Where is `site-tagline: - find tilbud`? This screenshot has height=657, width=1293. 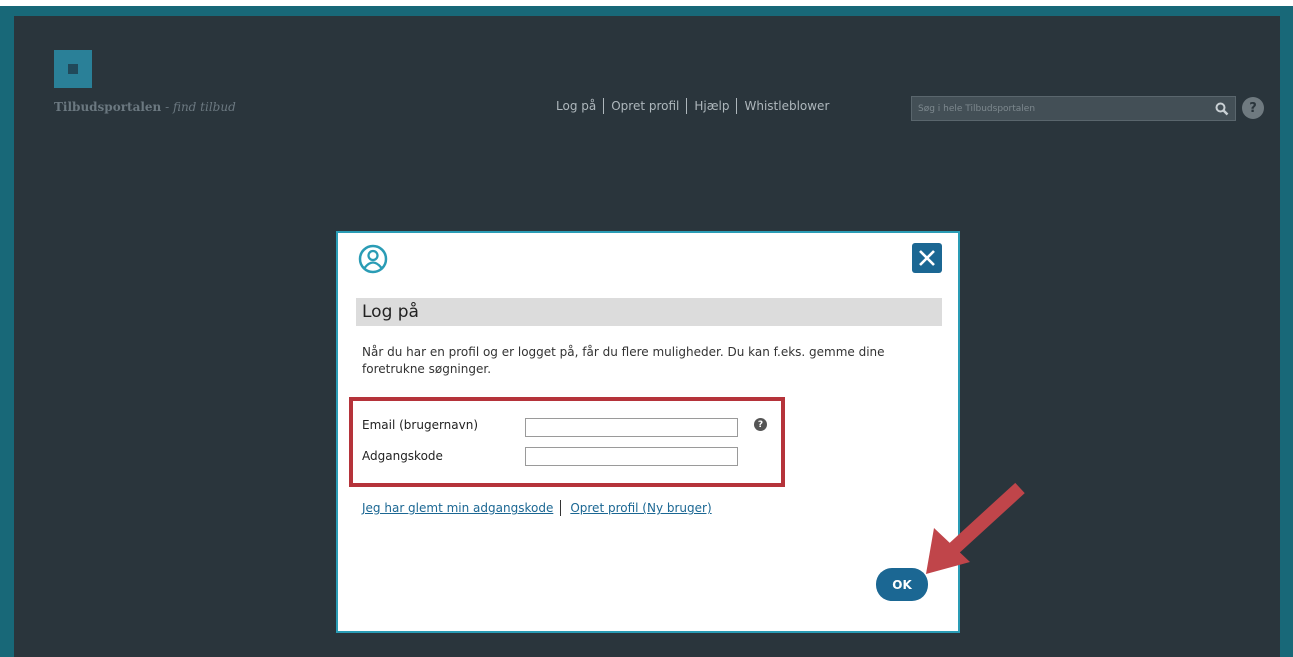
site-tagline: - find tilbud is located at coordinates (198, 107).